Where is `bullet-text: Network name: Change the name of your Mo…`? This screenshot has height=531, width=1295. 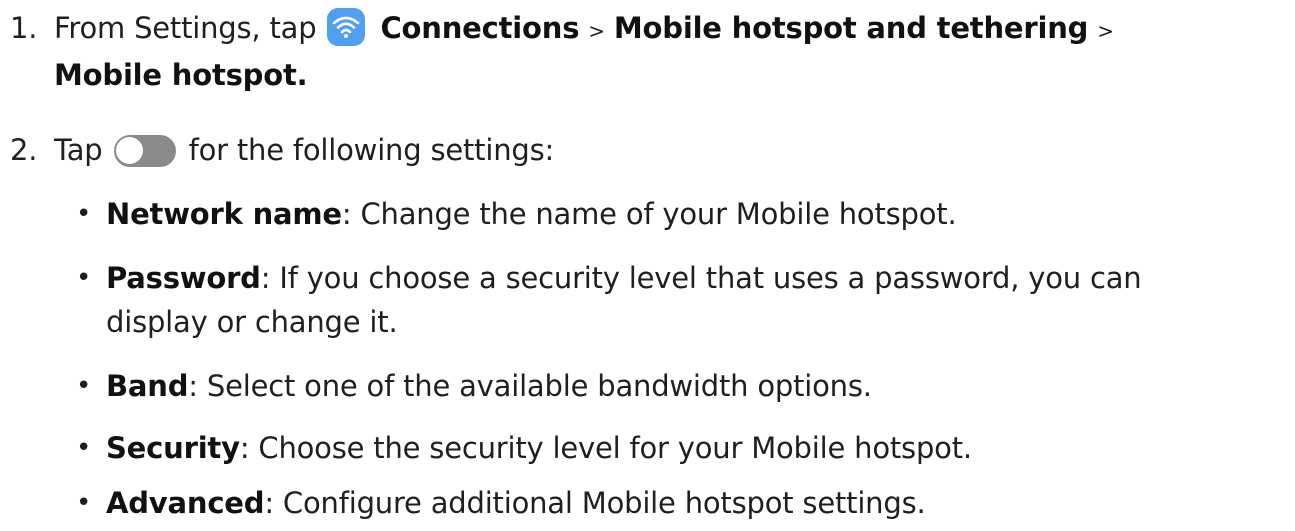 bullet-text: Network name: Change the name of your Mo… is located at coordinates (696, 214).